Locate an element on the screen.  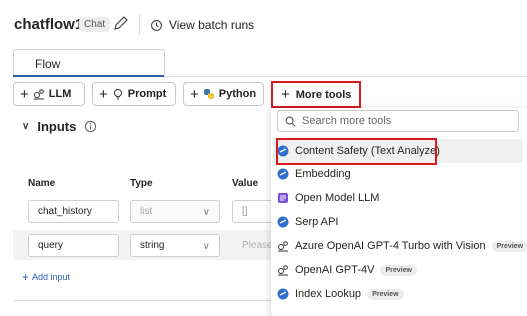
inputs-title: Inputs is located at coordinates (57, 126).